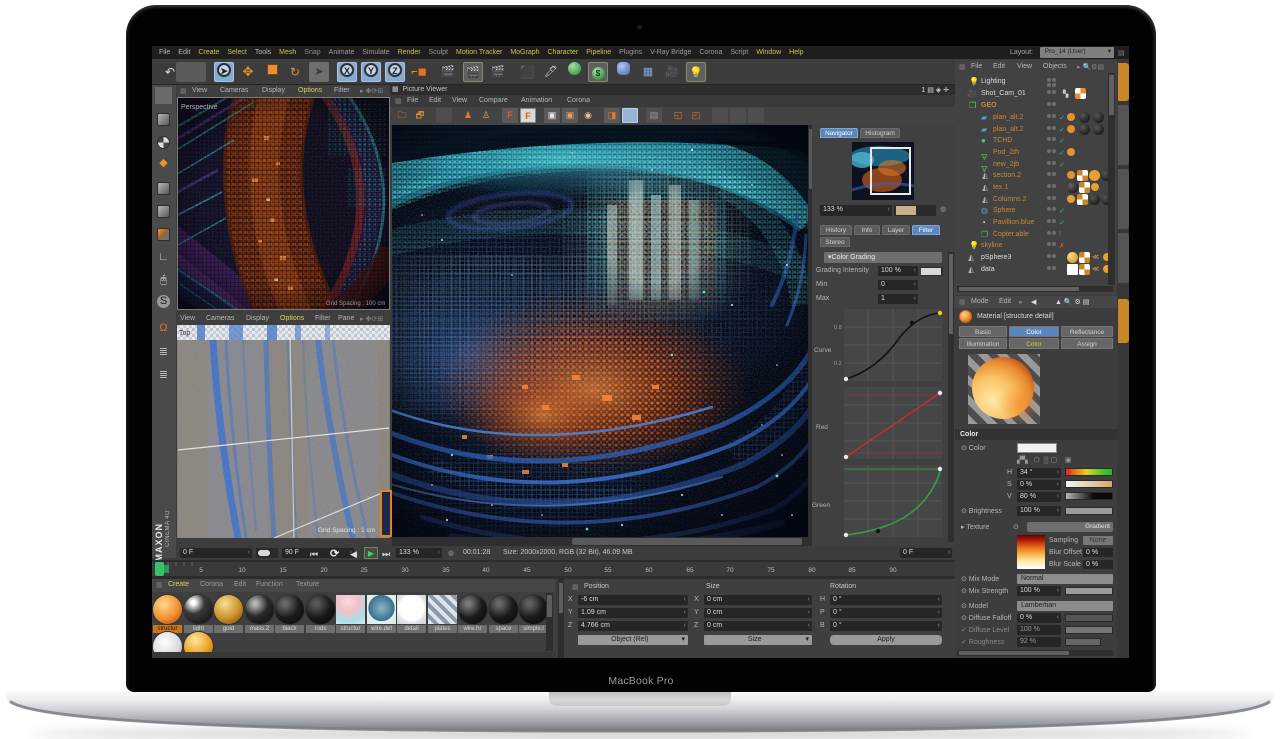 The height and width of the screenshot is (739, 1280). I want to click on svg-text: 60, so click(649, 570).